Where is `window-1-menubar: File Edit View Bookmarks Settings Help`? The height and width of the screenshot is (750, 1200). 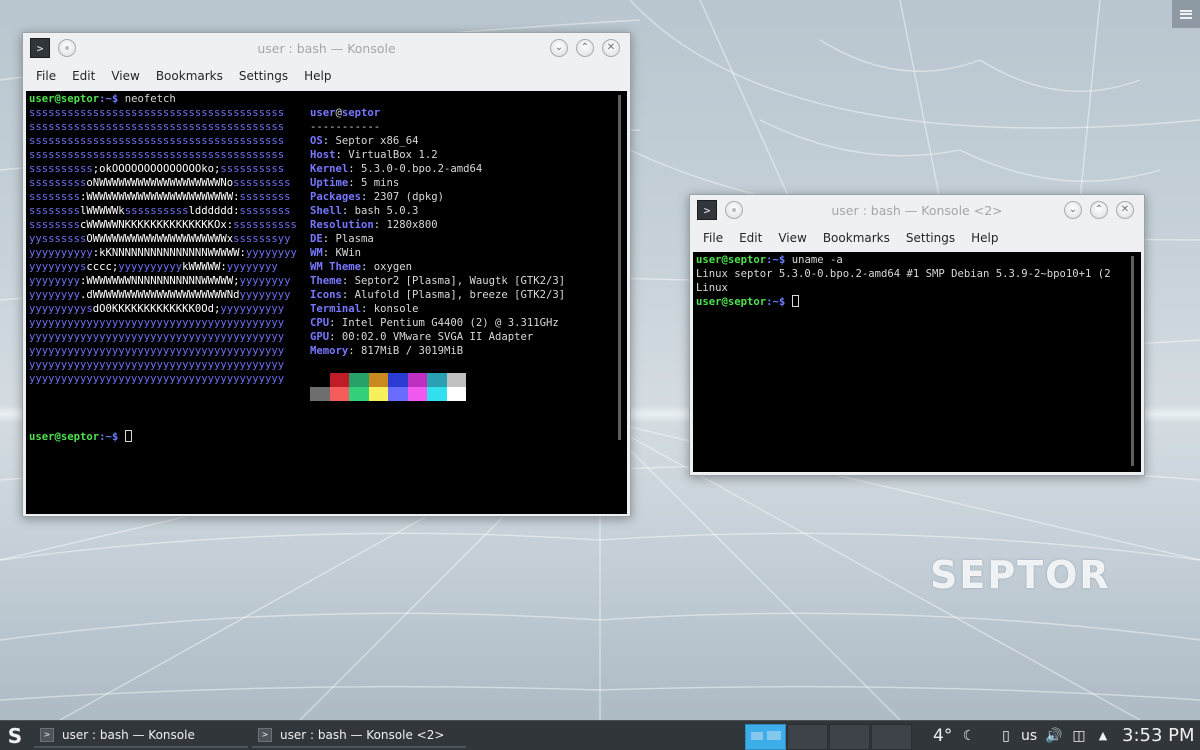 window-1-menubar: File Edit View Bookmarks Settings Help is located at coordinates (326, 75).